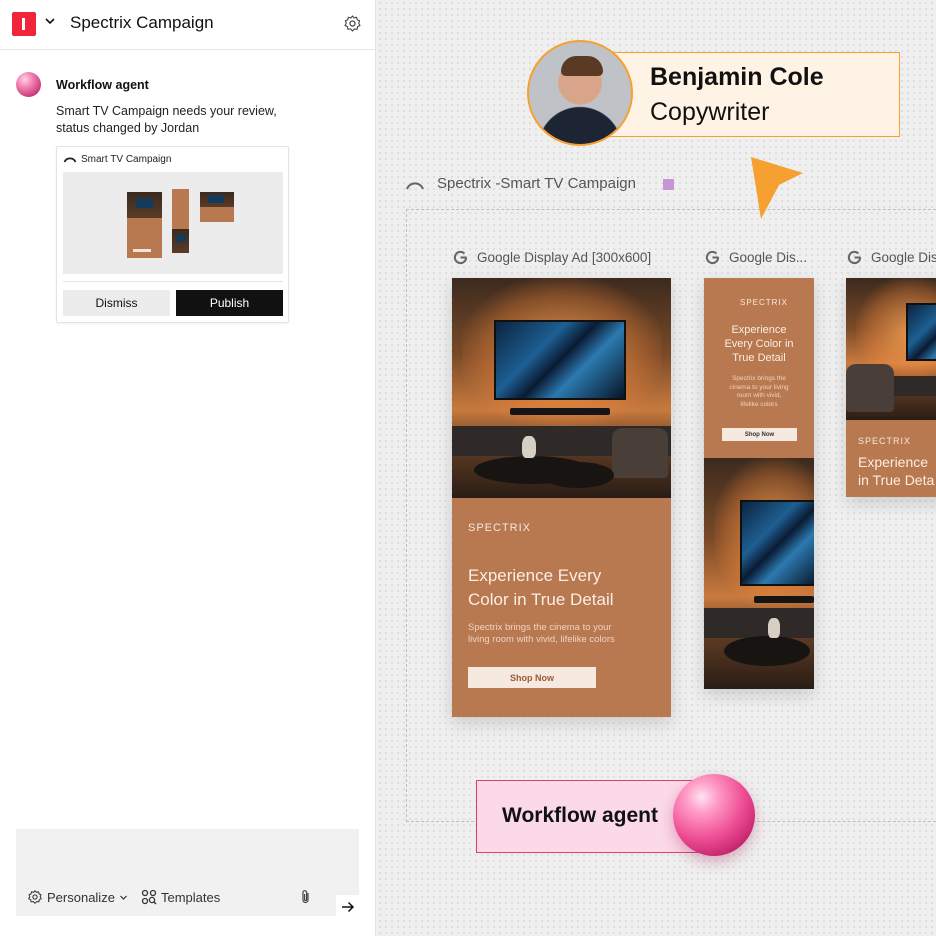  What do you see at coordinates (102, 85) in the screenshot?
I see `agent-name: Workflow agent` at bounding box center [102, 85].